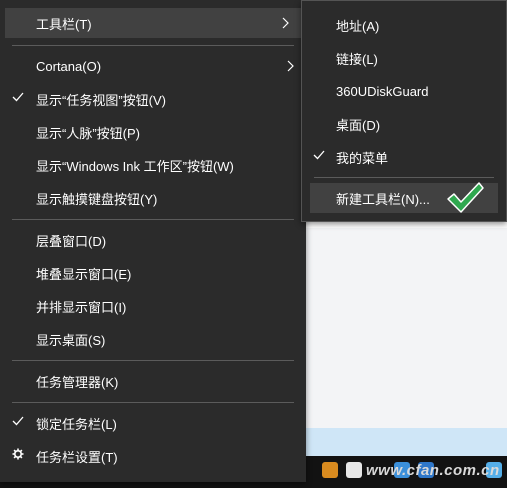 Image resolution: width=507 pixels, height=488 pixels. I want to click on submenu-item-links: 链接(L), so click(404, 58).